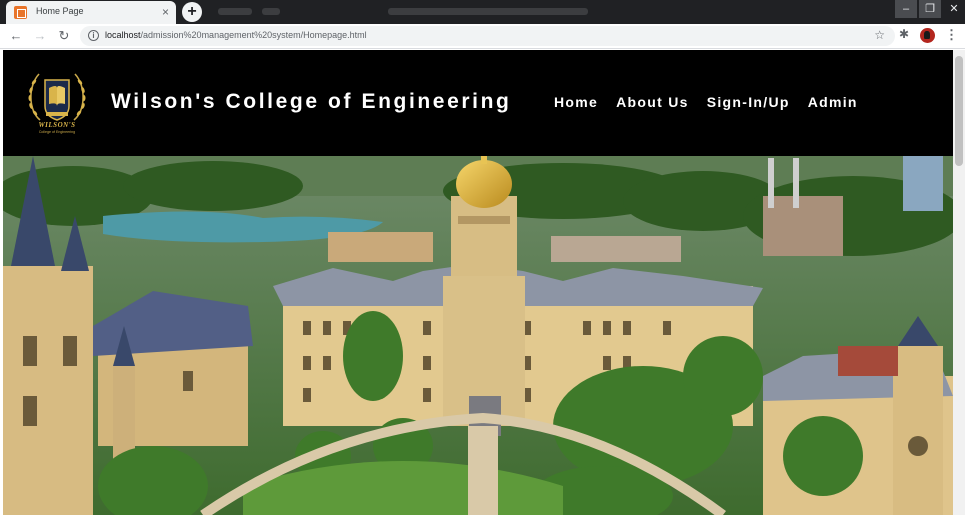 This screenshot has width=965, height=515. Describe the element at coordinates (40, 36) in the screenshot. I see `forward-arrow-icon: →` at that location.